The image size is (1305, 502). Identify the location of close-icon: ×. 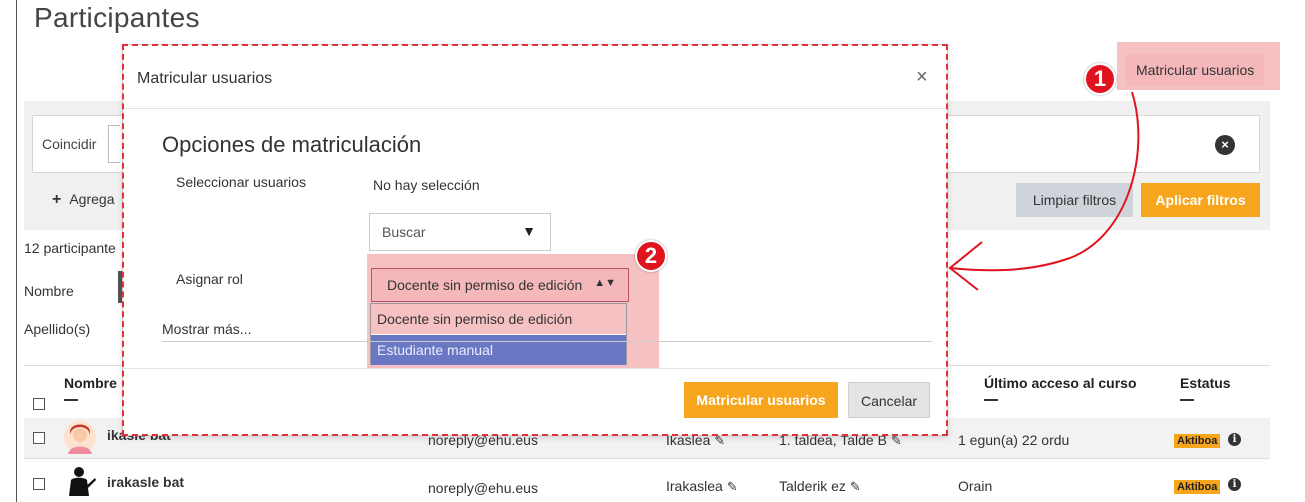
(922, 77).